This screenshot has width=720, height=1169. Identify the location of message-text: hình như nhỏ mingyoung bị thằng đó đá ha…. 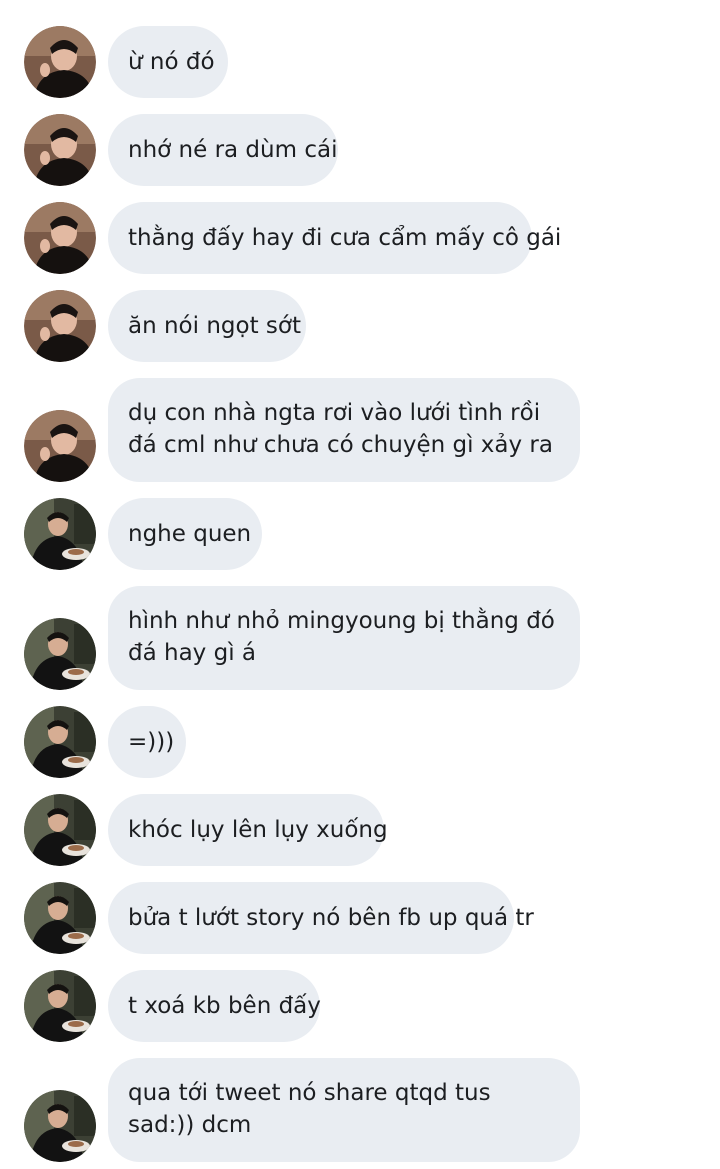
(341, 637).